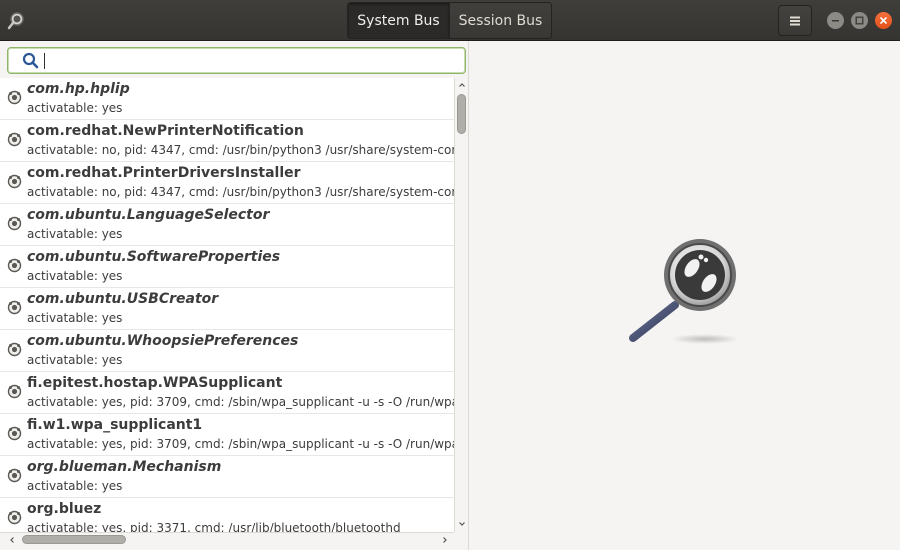  What do you see at coordinates (462, 85) in the screenshot?
I see `scroll-up-icon` at bounding box center [462, 85].